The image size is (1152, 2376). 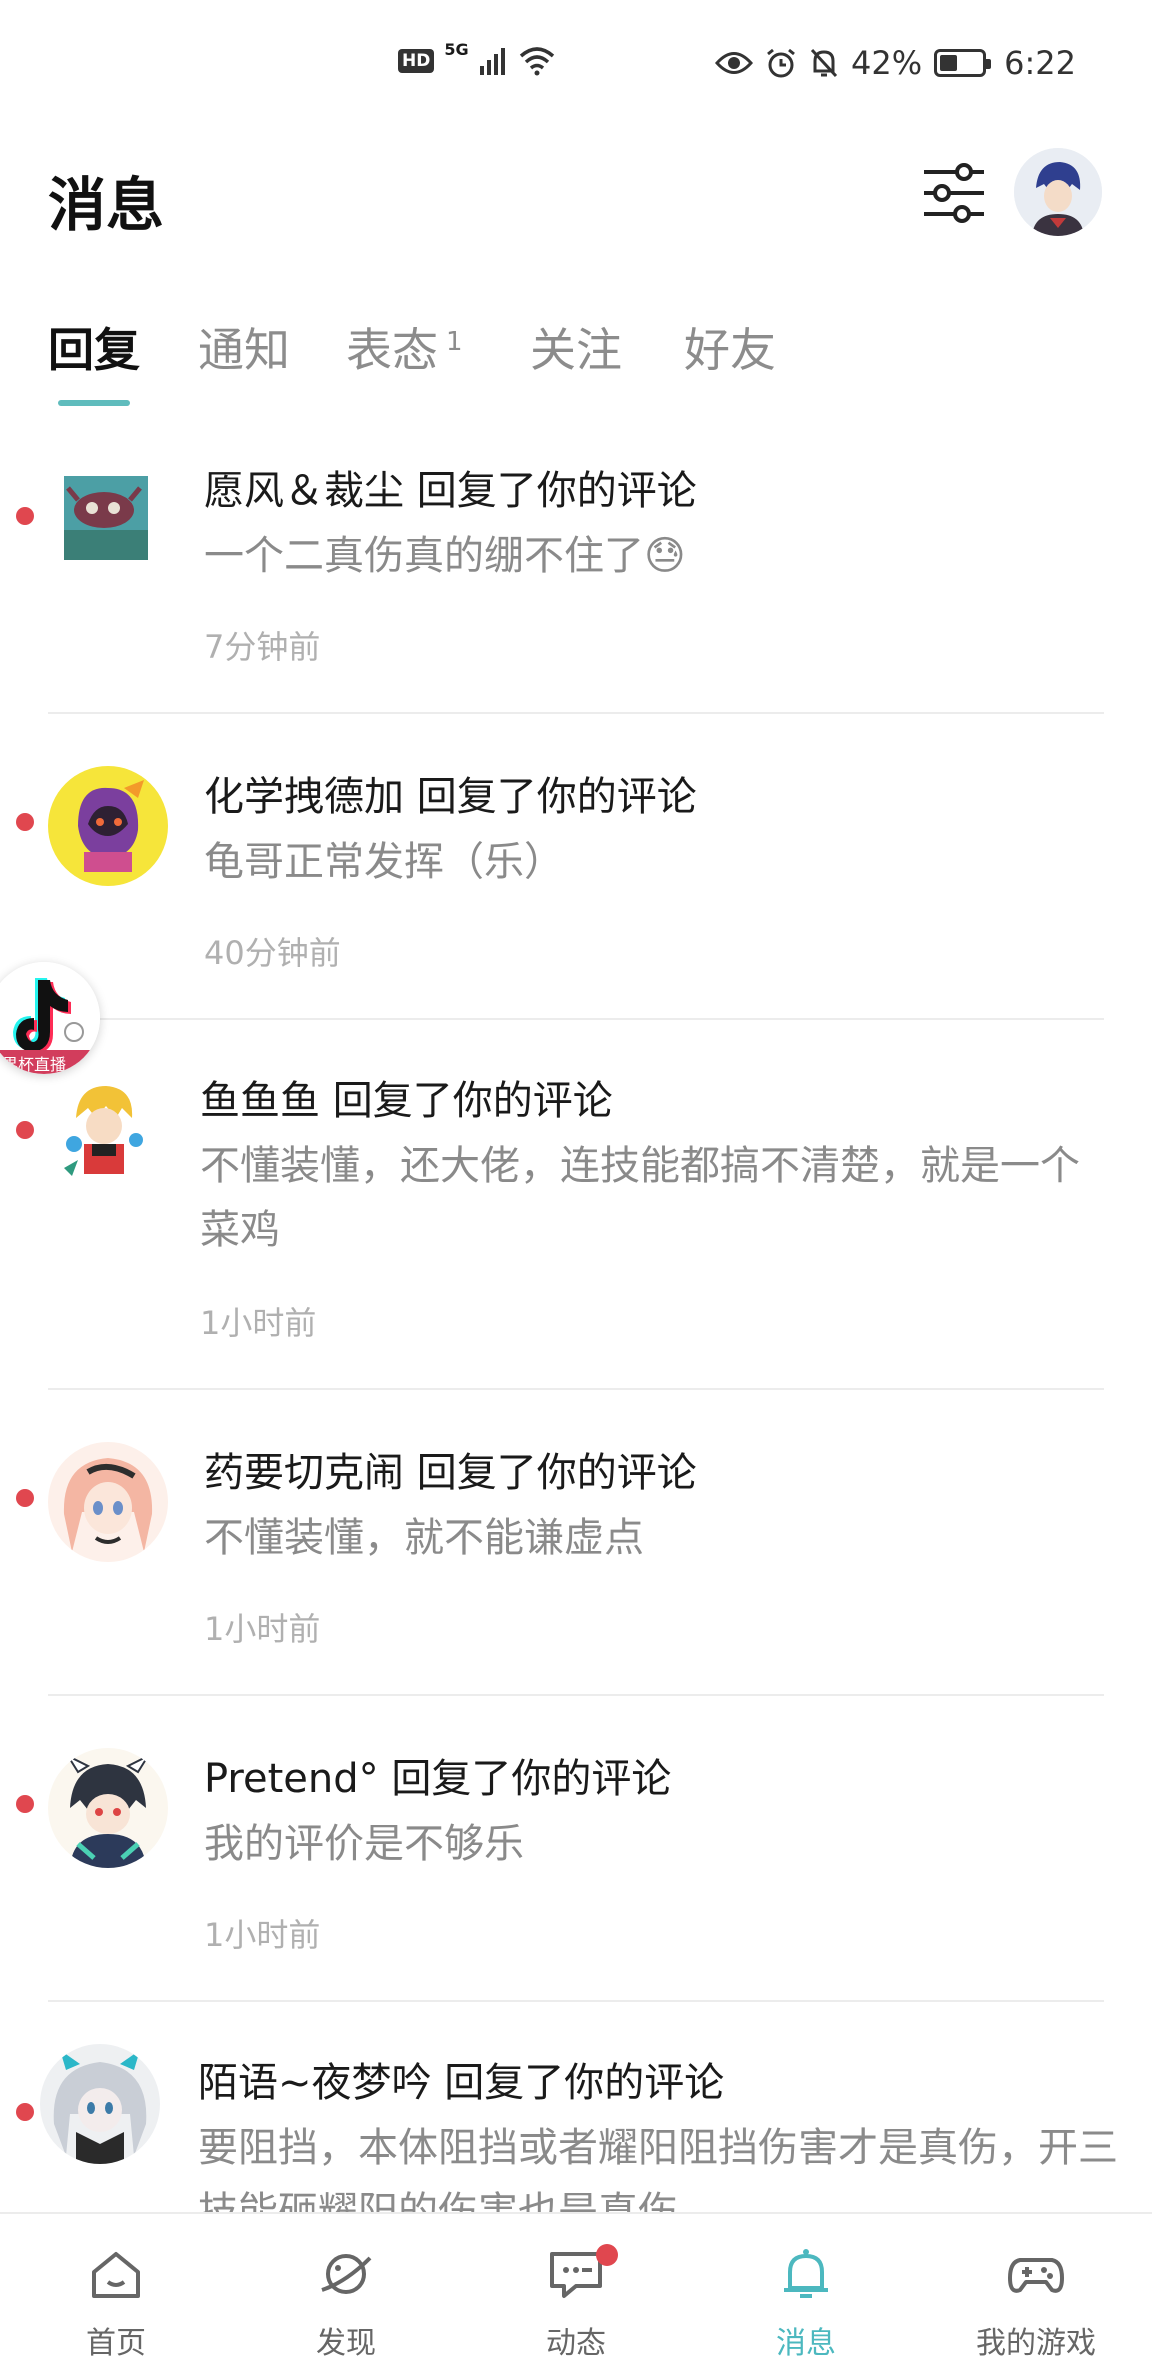 I want to click on reply-title: 化学拽德加 回复了你的评论, so click(x=450, y=797).